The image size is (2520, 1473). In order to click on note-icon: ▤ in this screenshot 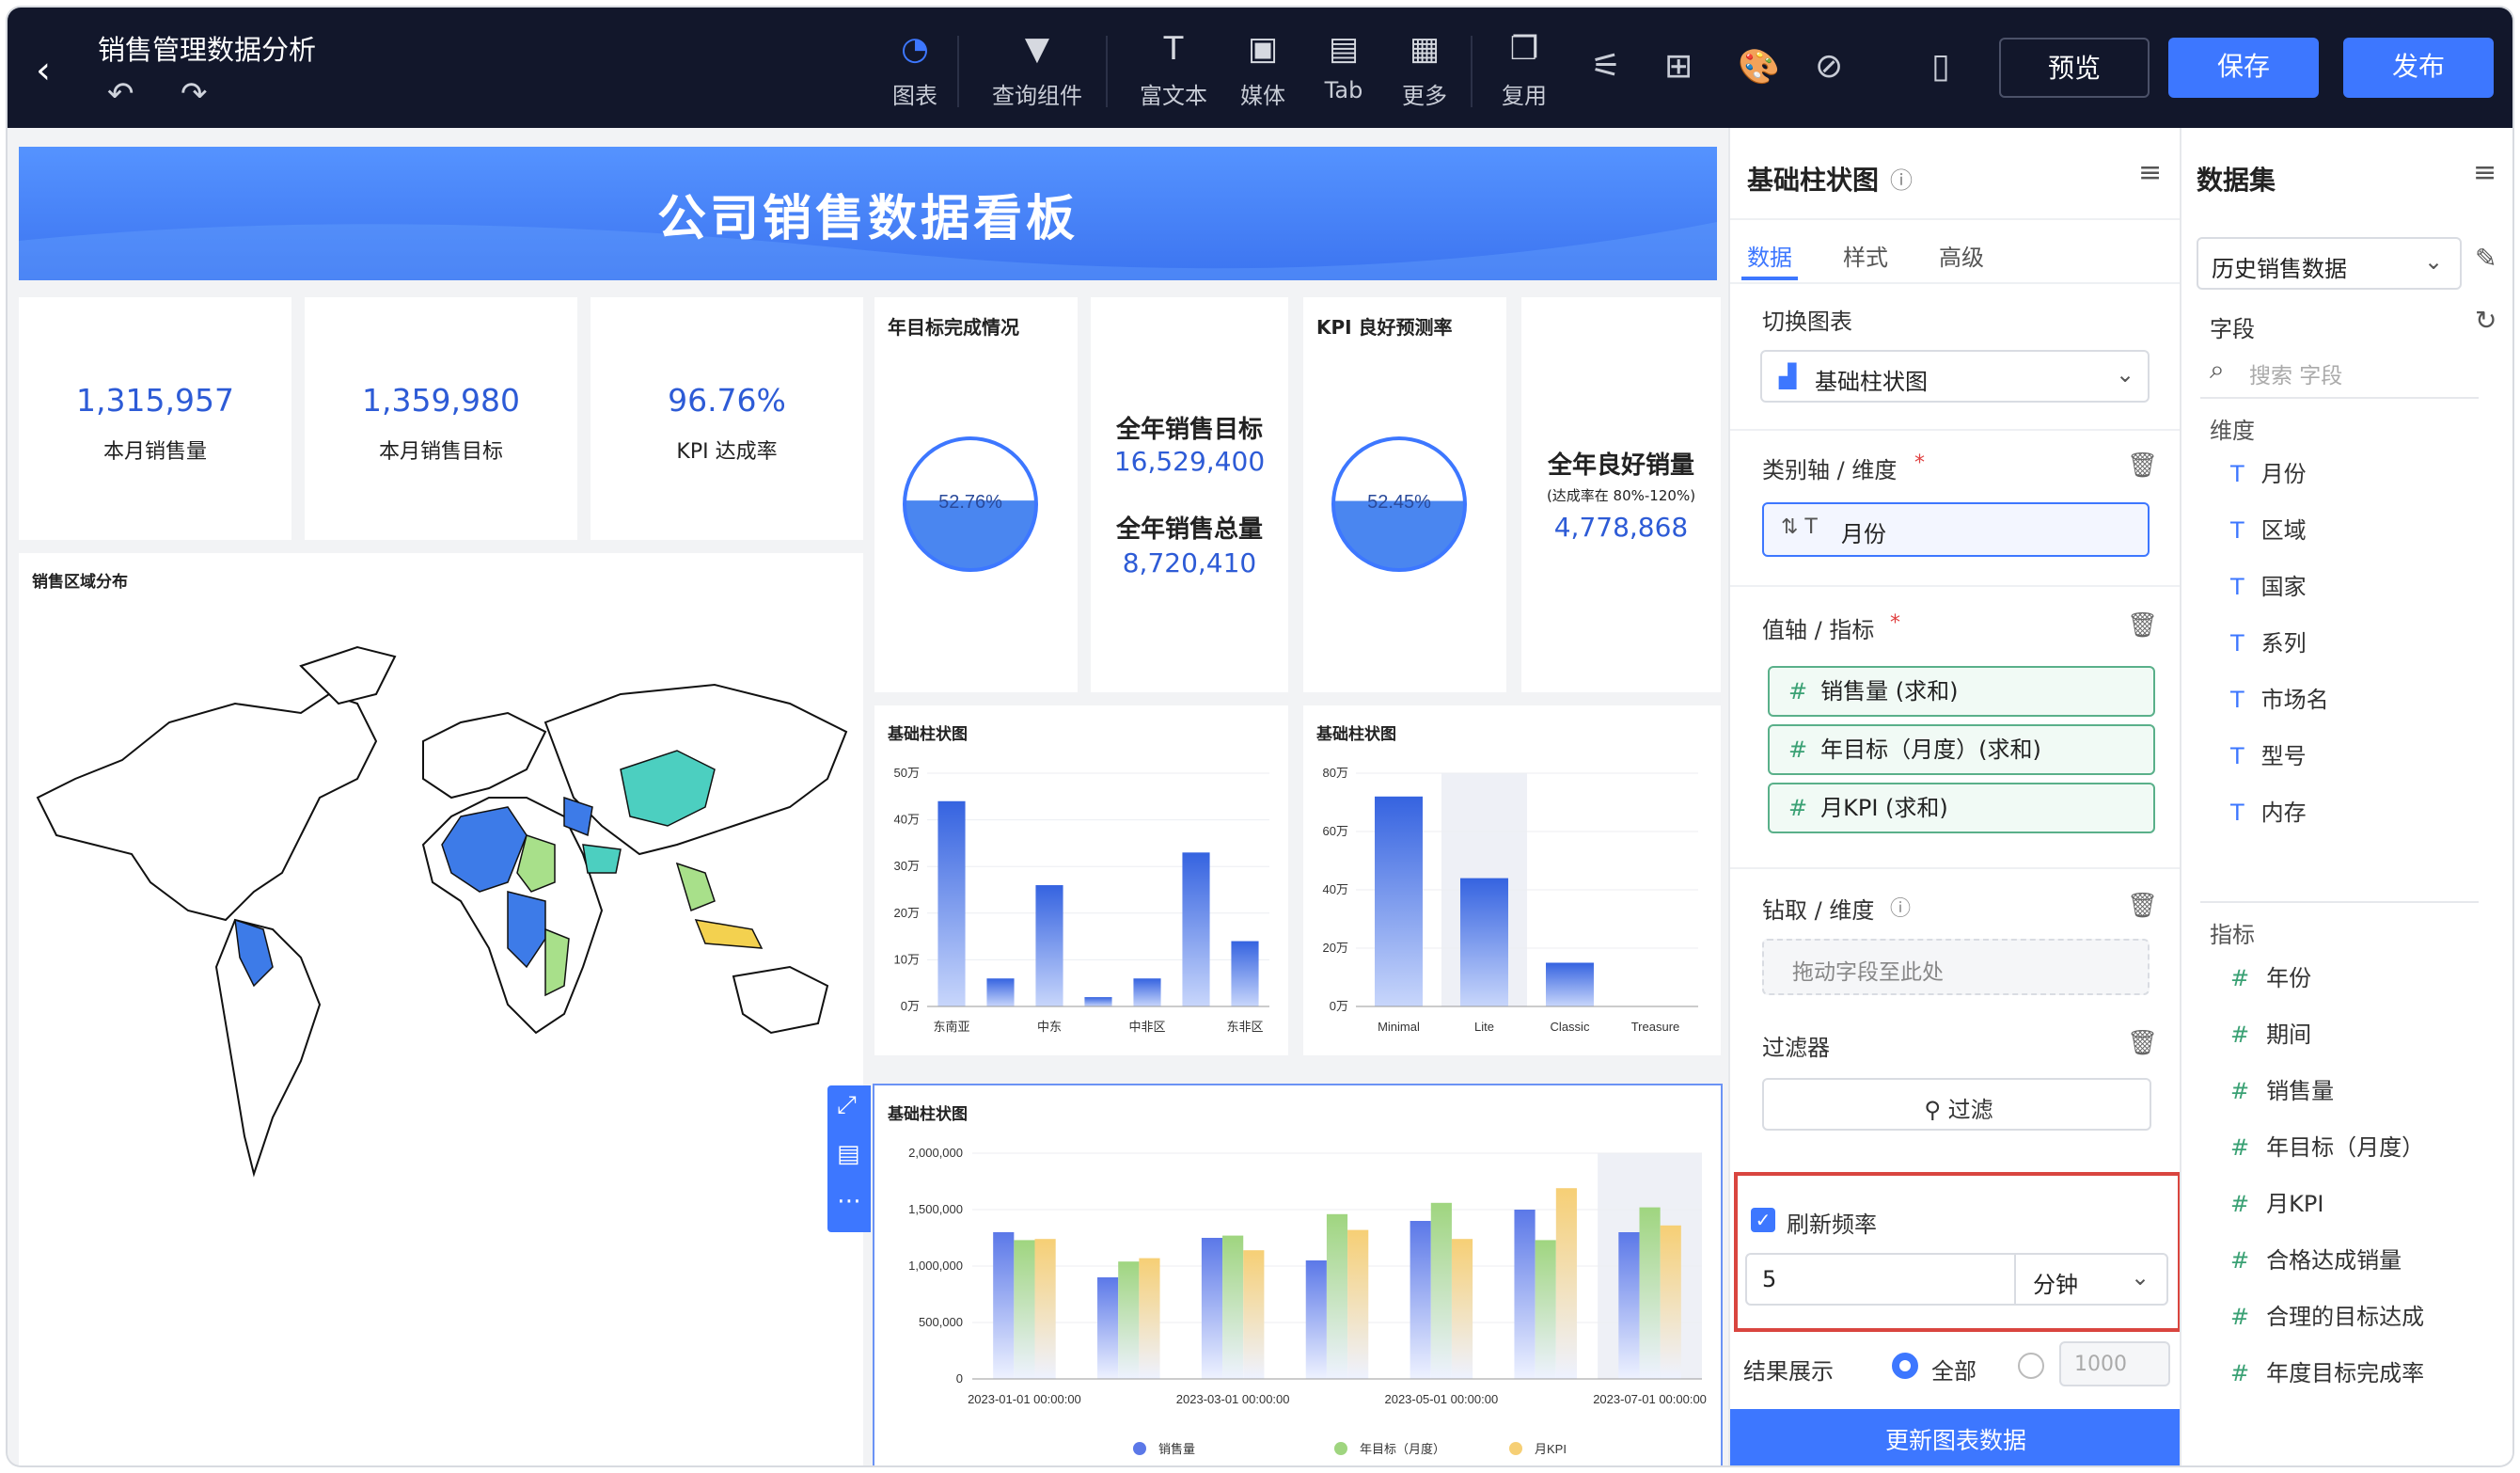, I will do `click(849, 1154)`.